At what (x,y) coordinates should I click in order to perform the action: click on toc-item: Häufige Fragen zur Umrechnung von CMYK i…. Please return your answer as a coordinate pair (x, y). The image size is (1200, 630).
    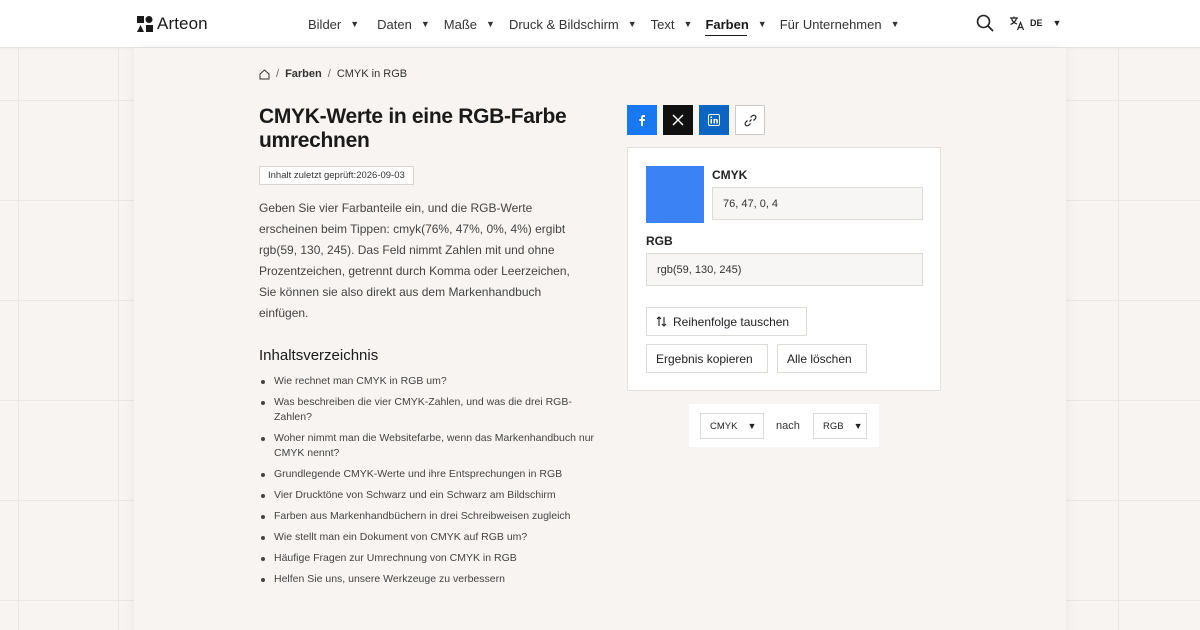
    Looking at the image, I should click on (431, 558).